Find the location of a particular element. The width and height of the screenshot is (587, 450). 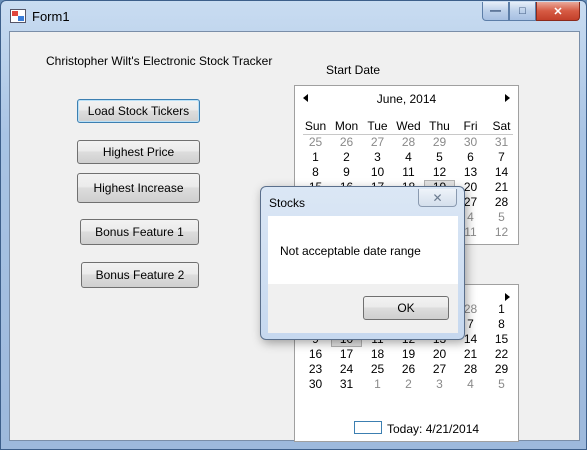

calendar-day: 22 is located at coordinates (501, 354).